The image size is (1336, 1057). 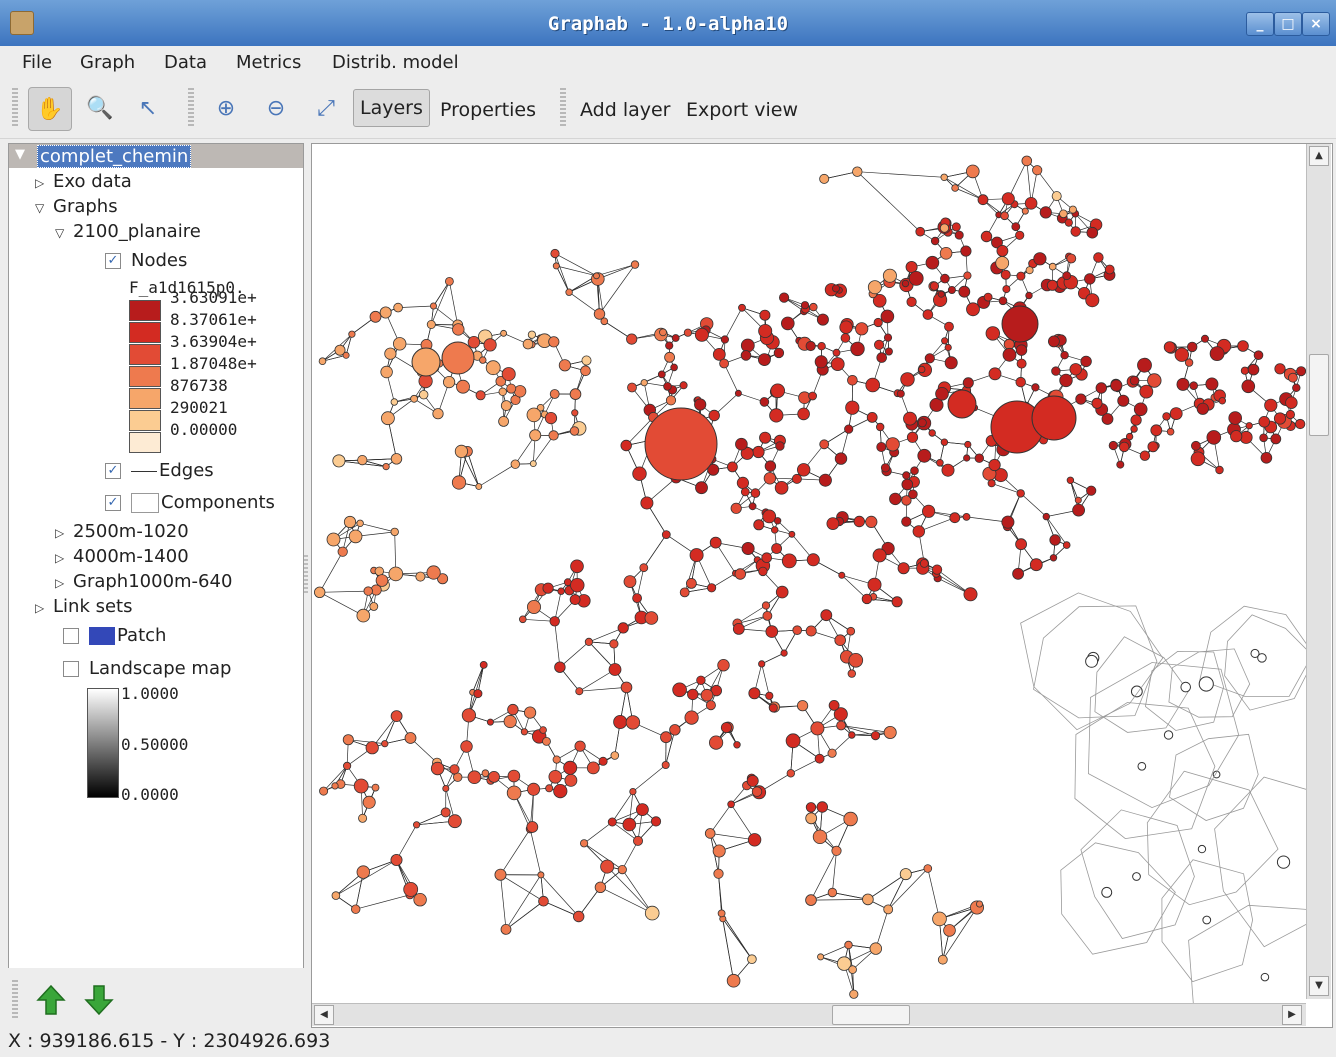 I want to click on vertical-scrollbar: ▲ ▼, so click(x=1318, y=571).